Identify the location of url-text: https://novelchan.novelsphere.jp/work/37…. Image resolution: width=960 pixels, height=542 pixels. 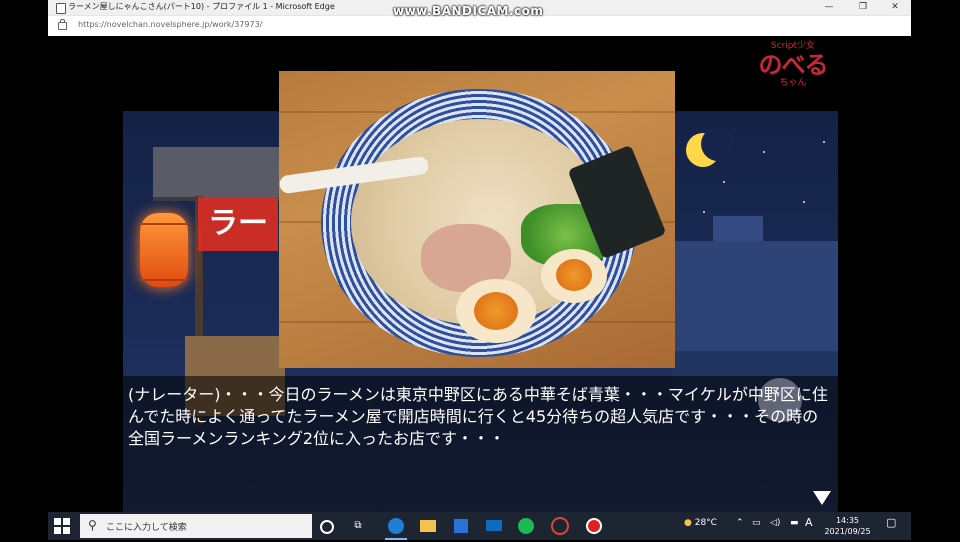
(170, 24).